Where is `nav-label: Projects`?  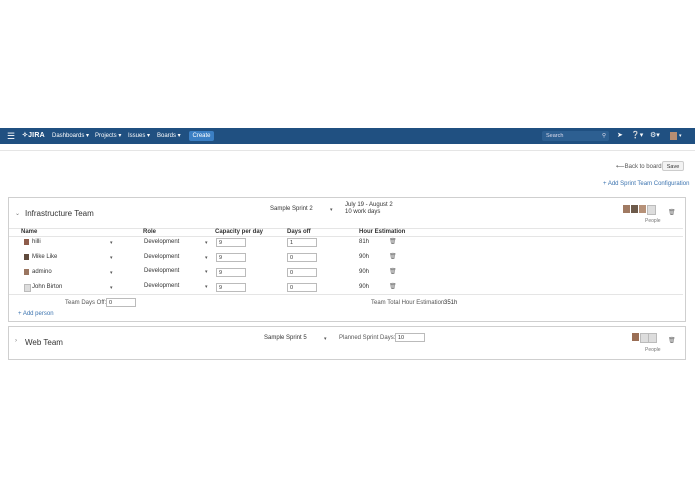
nav-label: Projects is located at coordinates (106, 136).